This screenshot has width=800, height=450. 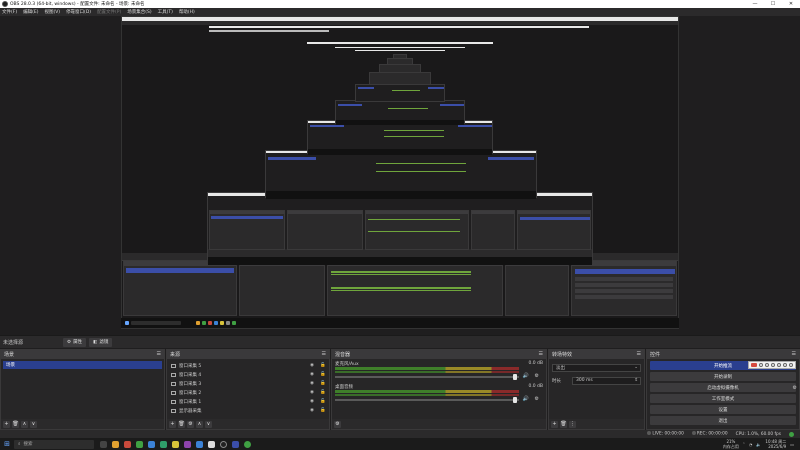 What do you see at coordinates (773, 365) in the screenshot?
I see `snip-pen-icon` at bounding box center [773, 365].